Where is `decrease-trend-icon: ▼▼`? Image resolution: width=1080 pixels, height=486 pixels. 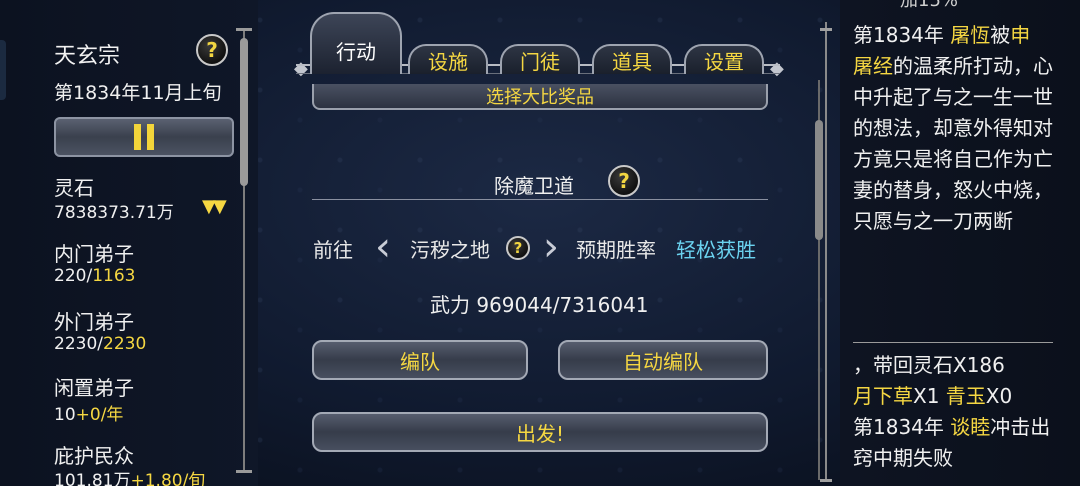 decrease-trend-icon: ▼▼ is located at coordinates (214, 206).